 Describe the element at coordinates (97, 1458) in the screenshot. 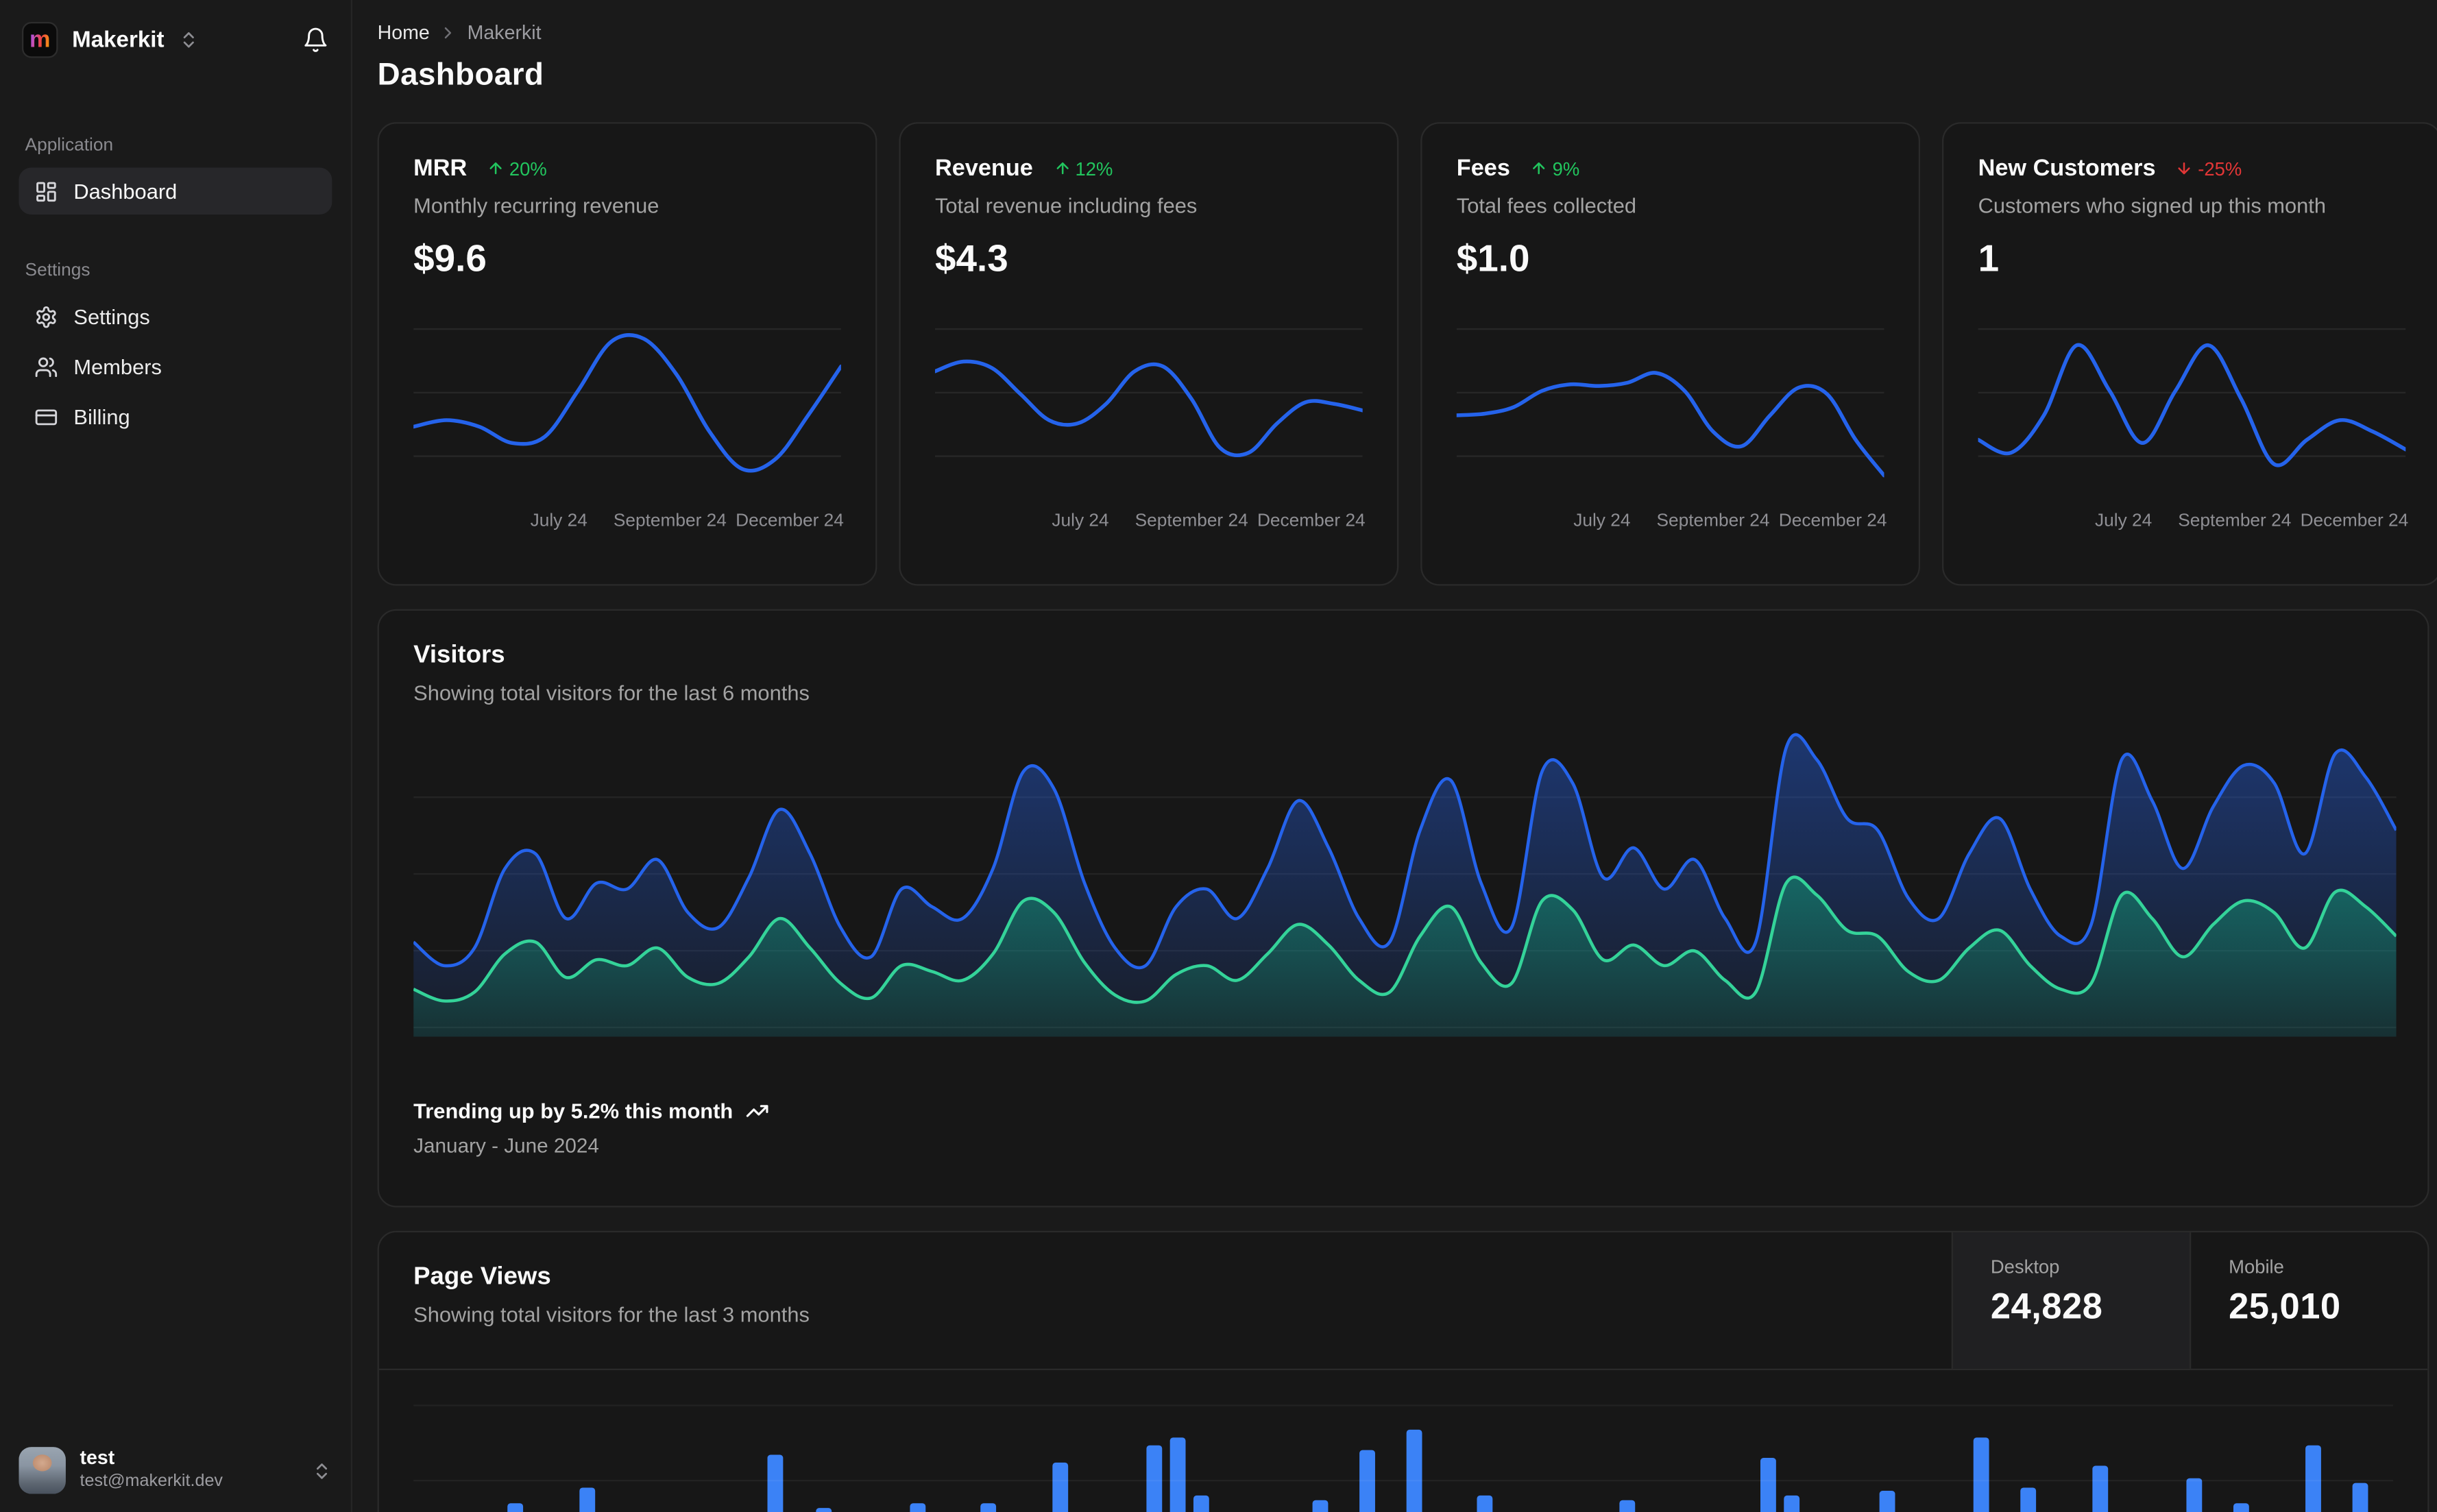

I see `user-name: test` at that location.